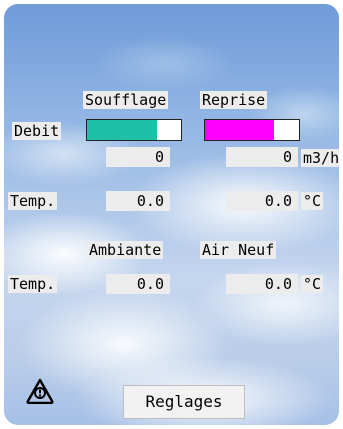  Describe the element at coordinates (262, 157) in the screenshot. I see `reprise-flow-value: 0` at that location.